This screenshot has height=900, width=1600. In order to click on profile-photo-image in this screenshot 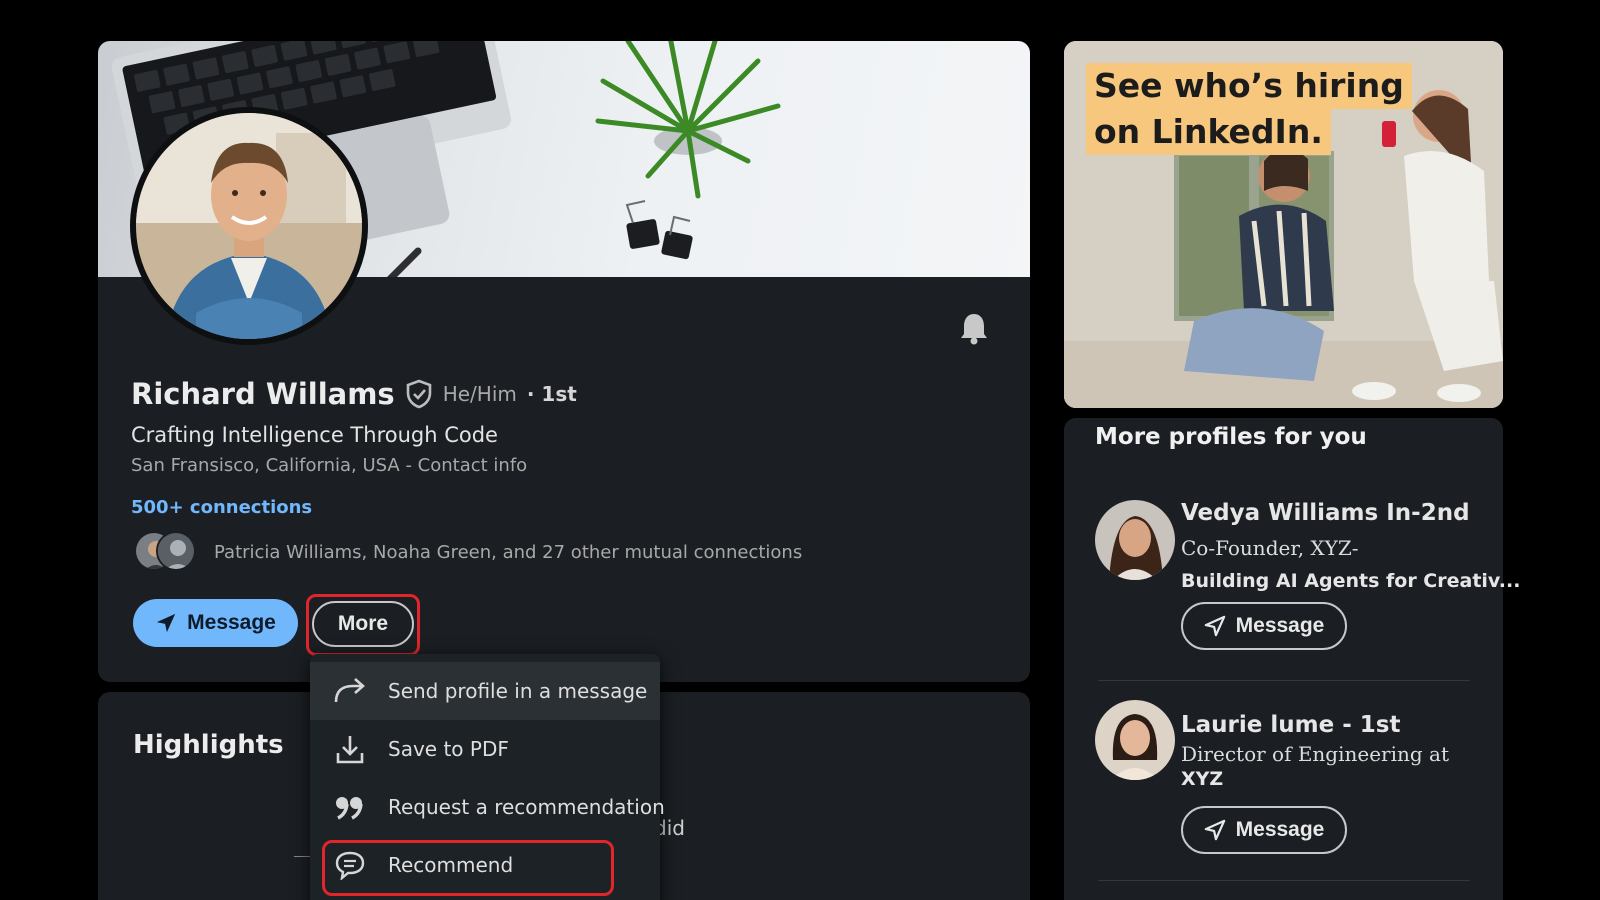, I will do `click(249, 226)`.